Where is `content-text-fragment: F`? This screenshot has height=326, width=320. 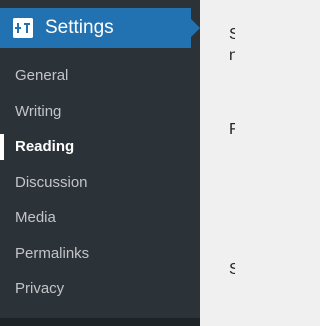
content-text-fragment: F is located at coordinates (232, 129).